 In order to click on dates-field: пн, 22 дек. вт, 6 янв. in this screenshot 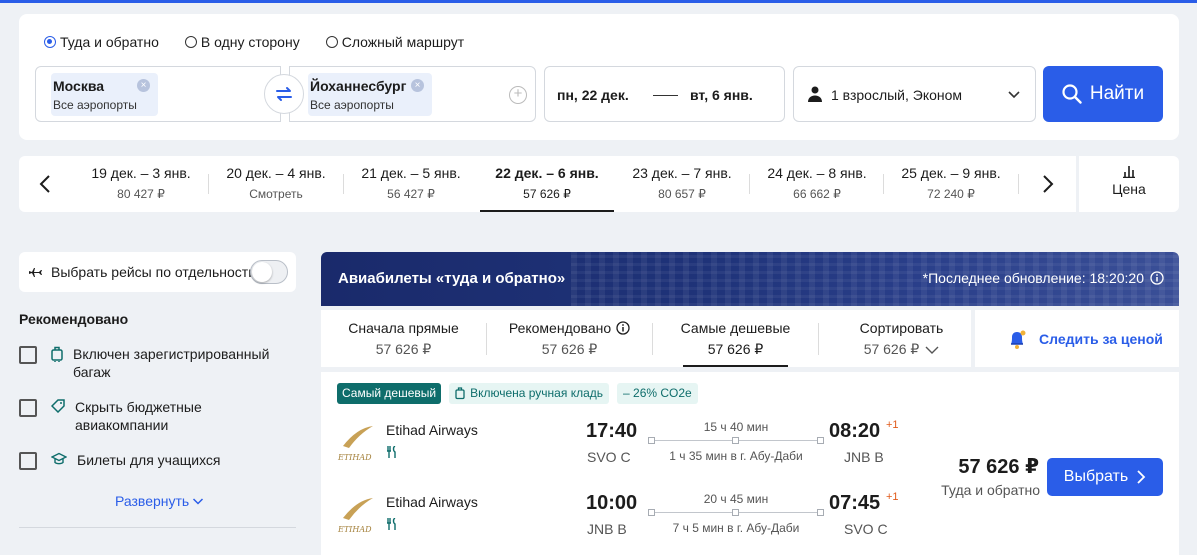, I will do `click(664, 94)`.